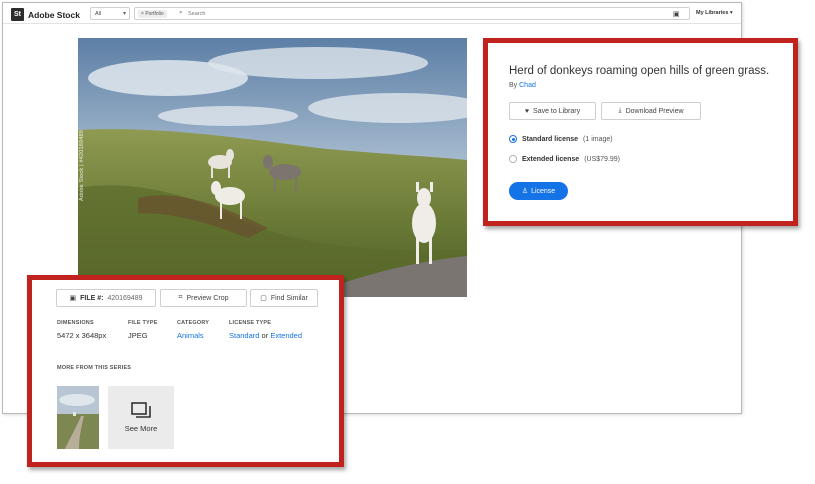 The image size is (815, 484). I want to click on adobe-stock-logo: St Adobe Stock, so click(45, 14).